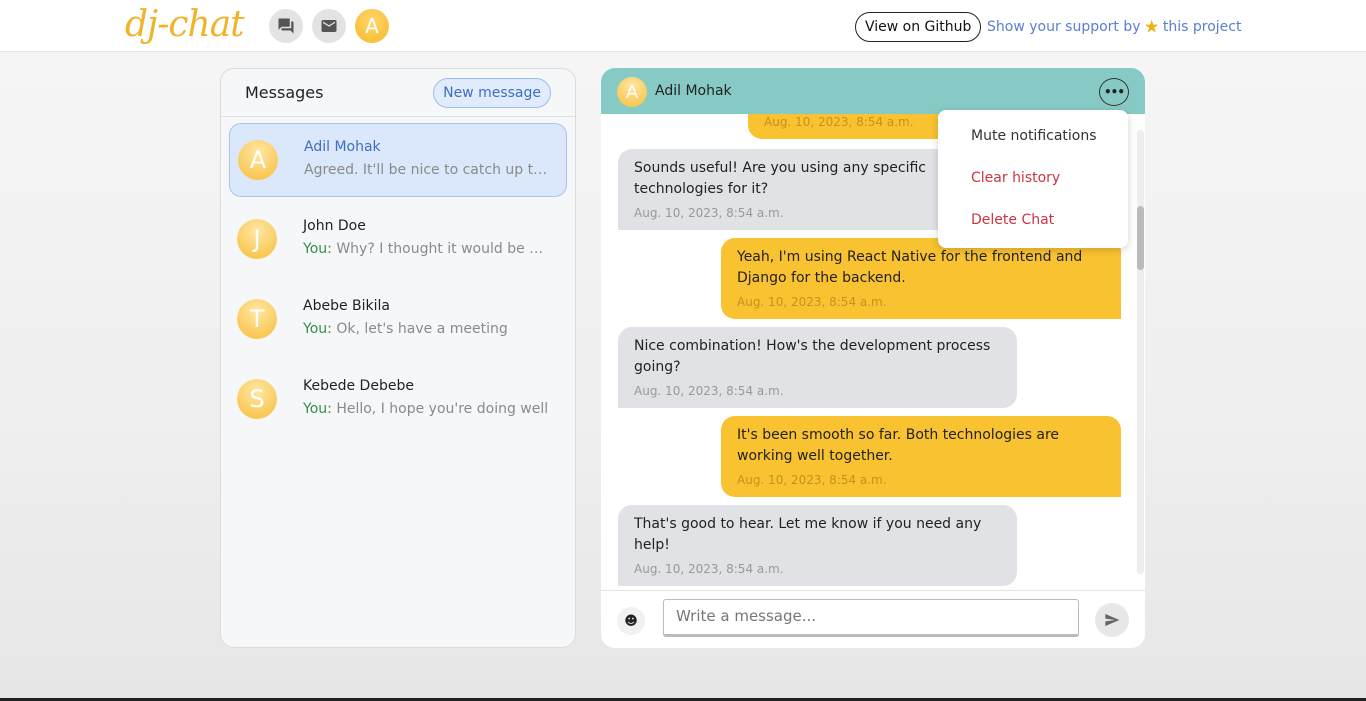 This screenshot has height=701, width=1366. Describe the element at coordinates (632, 92) in the screenshot. I see `contact-avatar: A` at that location.